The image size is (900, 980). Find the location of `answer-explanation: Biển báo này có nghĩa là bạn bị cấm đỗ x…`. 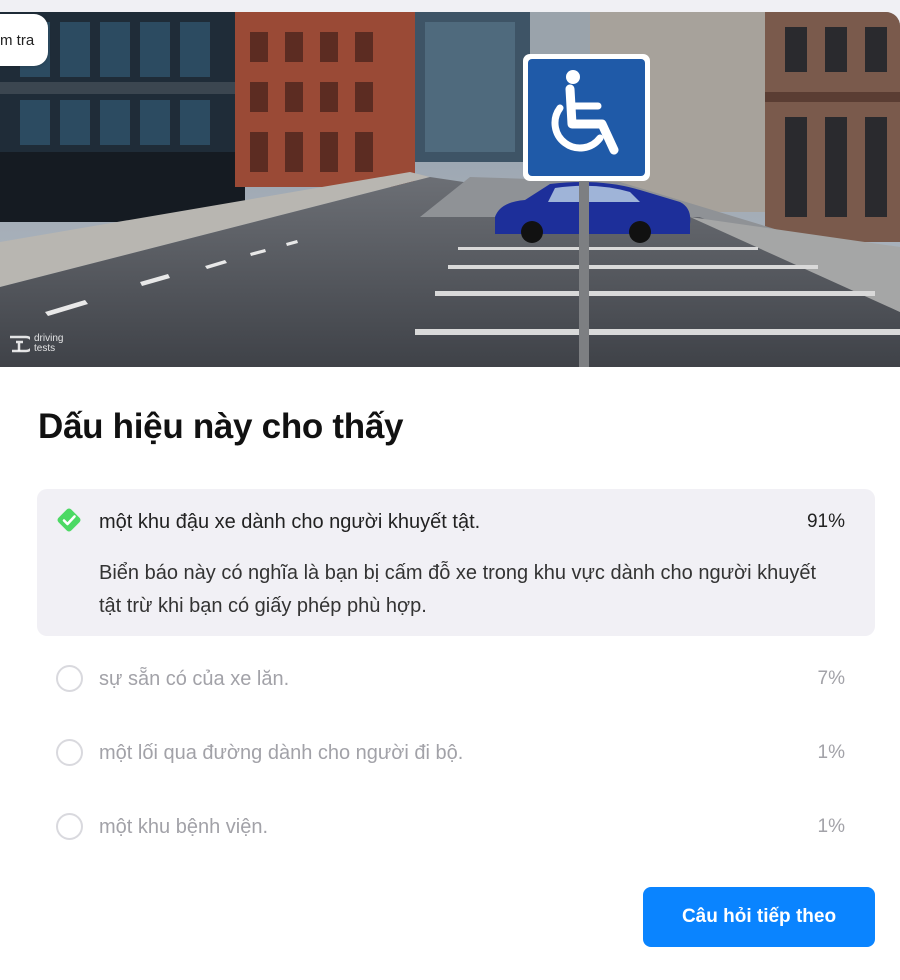

answer-explanation: Biển báo này có nghĩa là bạn bị cấm đỗ x… is located at coordinates (458, 589).